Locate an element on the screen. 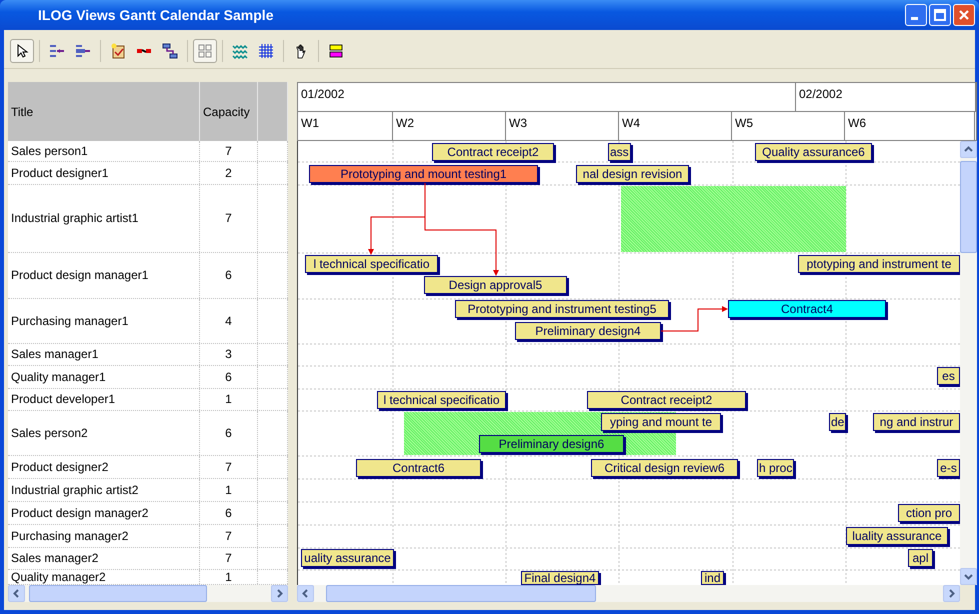  task-bar: ction pro is located at coordinates (929, 513).